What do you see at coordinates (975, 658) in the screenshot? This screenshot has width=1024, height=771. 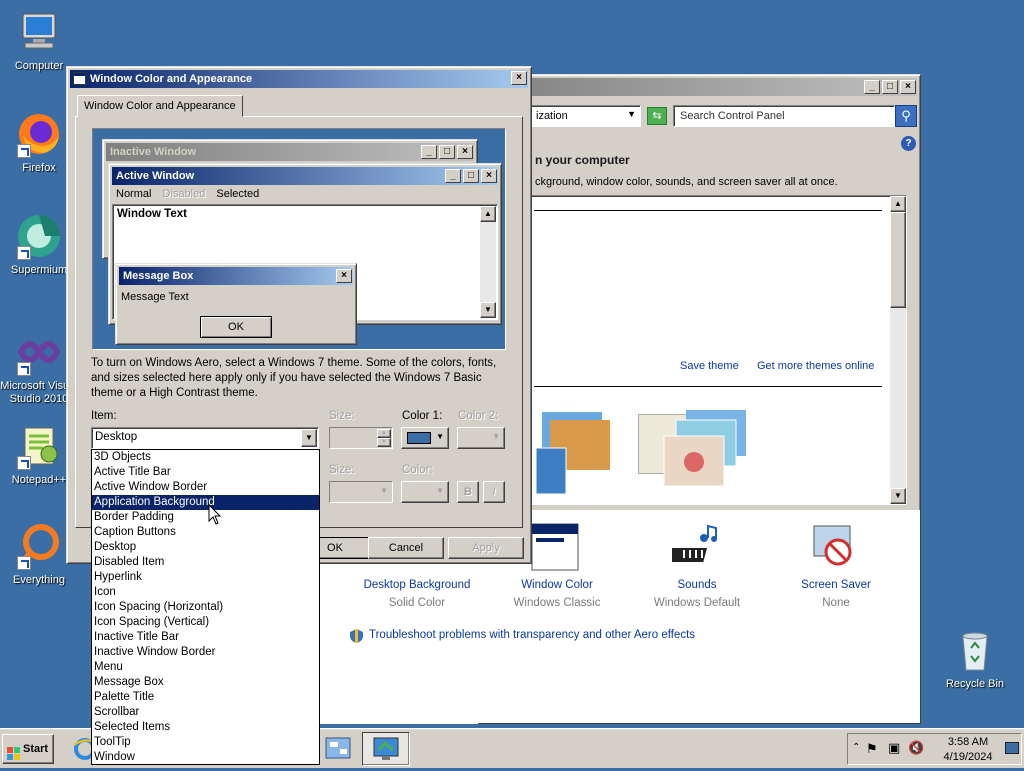 I see `desktop-icon-recycle-bin: Recycle Bin` at bounding box center [975, 658].